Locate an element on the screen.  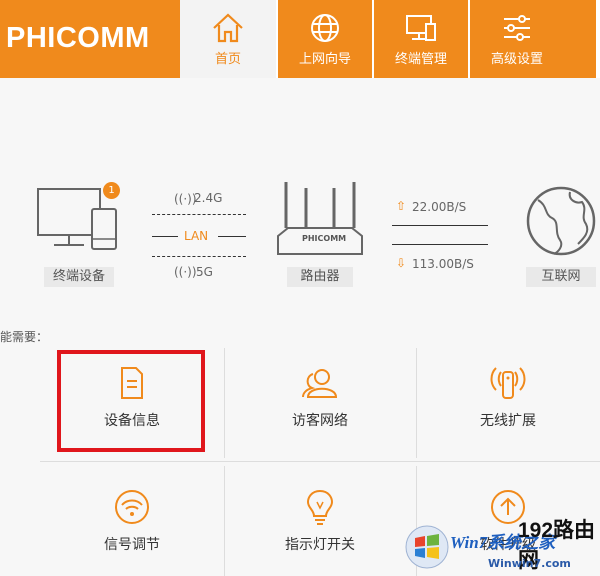
lan-line-left is located at coordinates (165, 236).